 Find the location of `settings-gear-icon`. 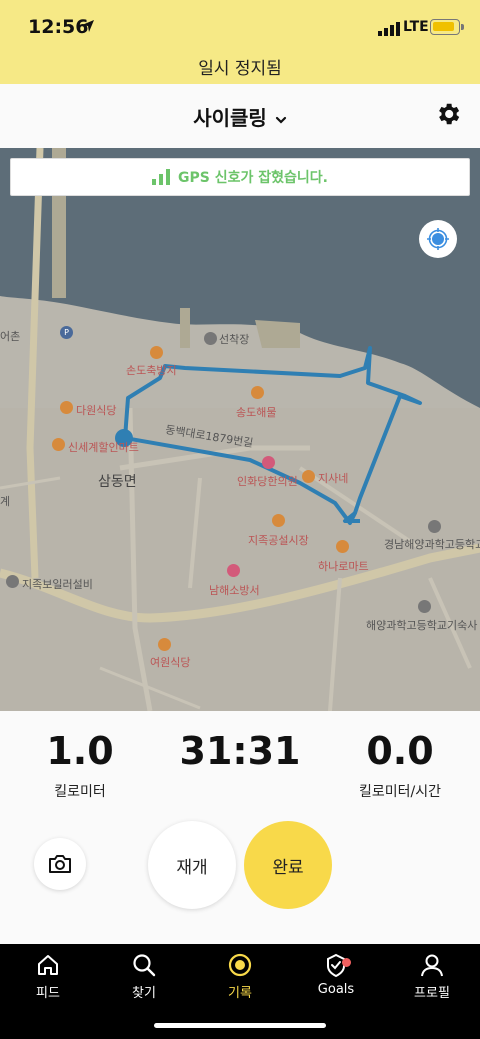

settings-gear-icon is located at coordinates (448, 114).